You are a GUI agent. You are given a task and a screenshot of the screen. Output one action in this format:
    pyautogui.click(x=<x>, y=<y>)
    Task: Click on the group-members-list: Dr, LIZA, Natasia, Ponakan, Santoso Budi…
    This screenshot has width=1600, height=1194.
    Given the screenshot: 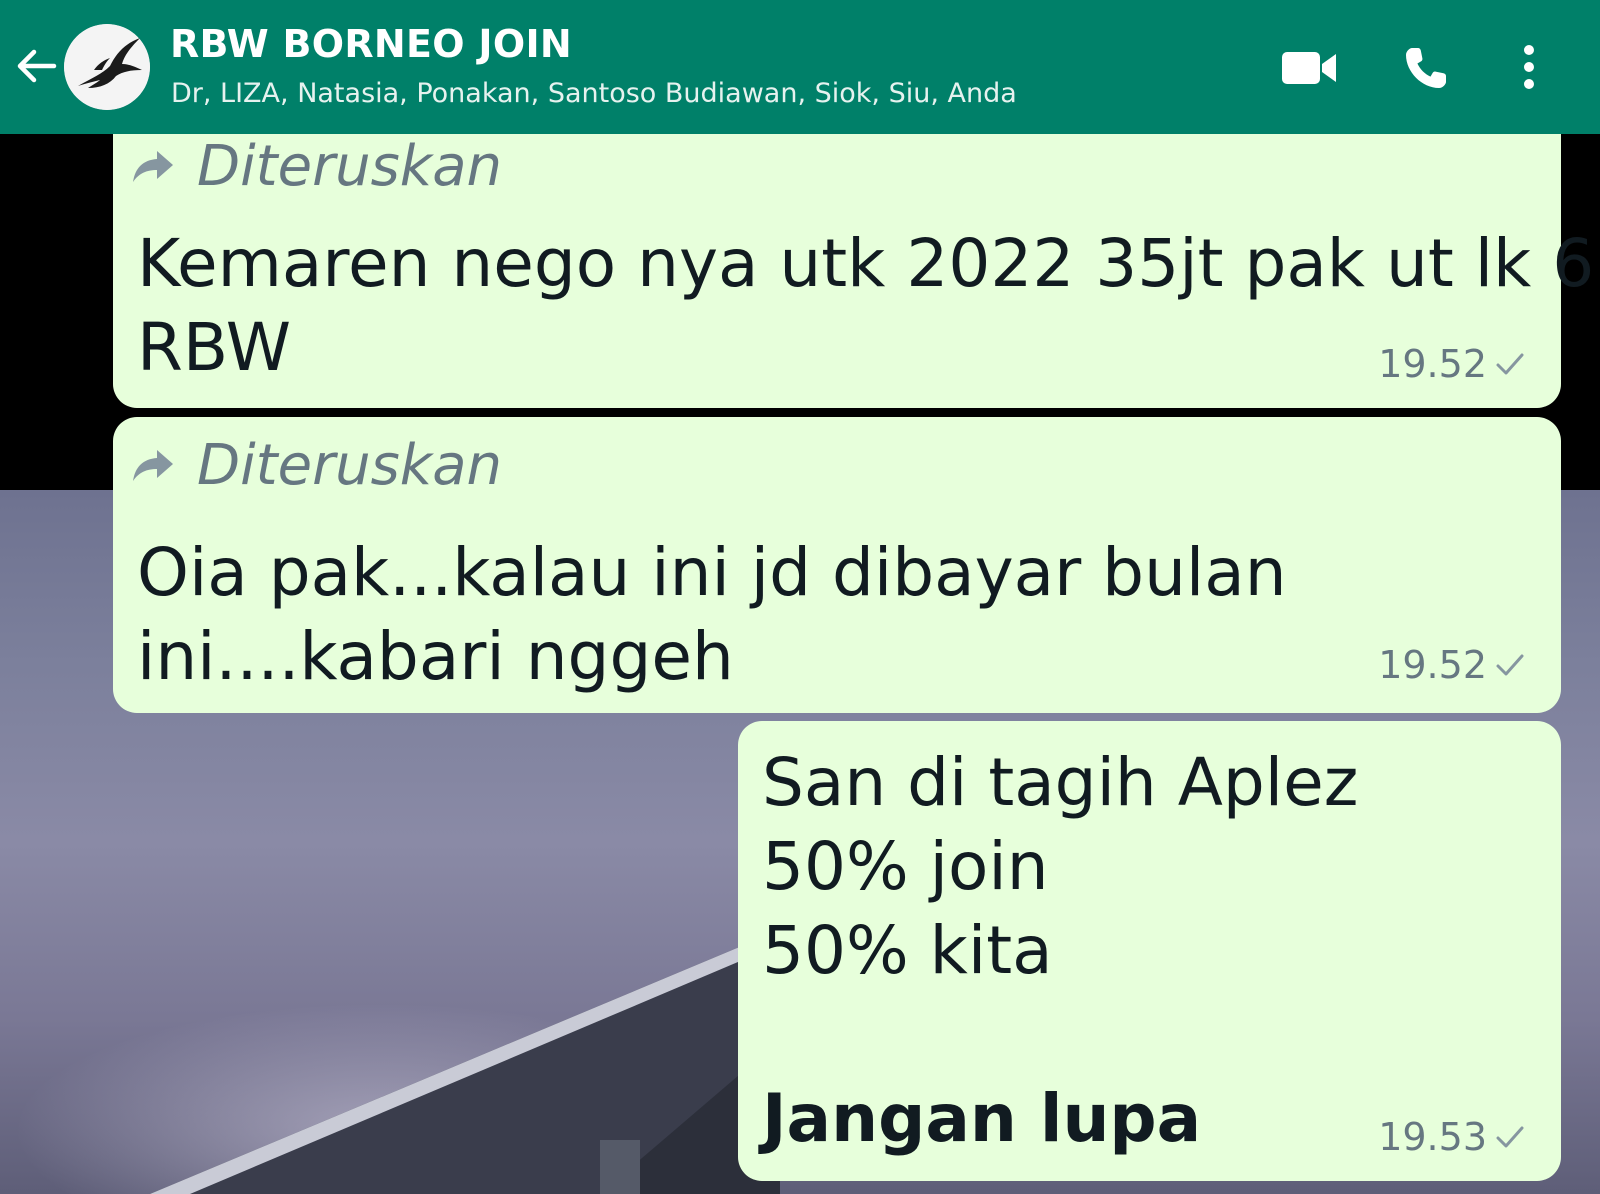 What is the action you would take?
    pyautogui.click(x=594, y=93)
    